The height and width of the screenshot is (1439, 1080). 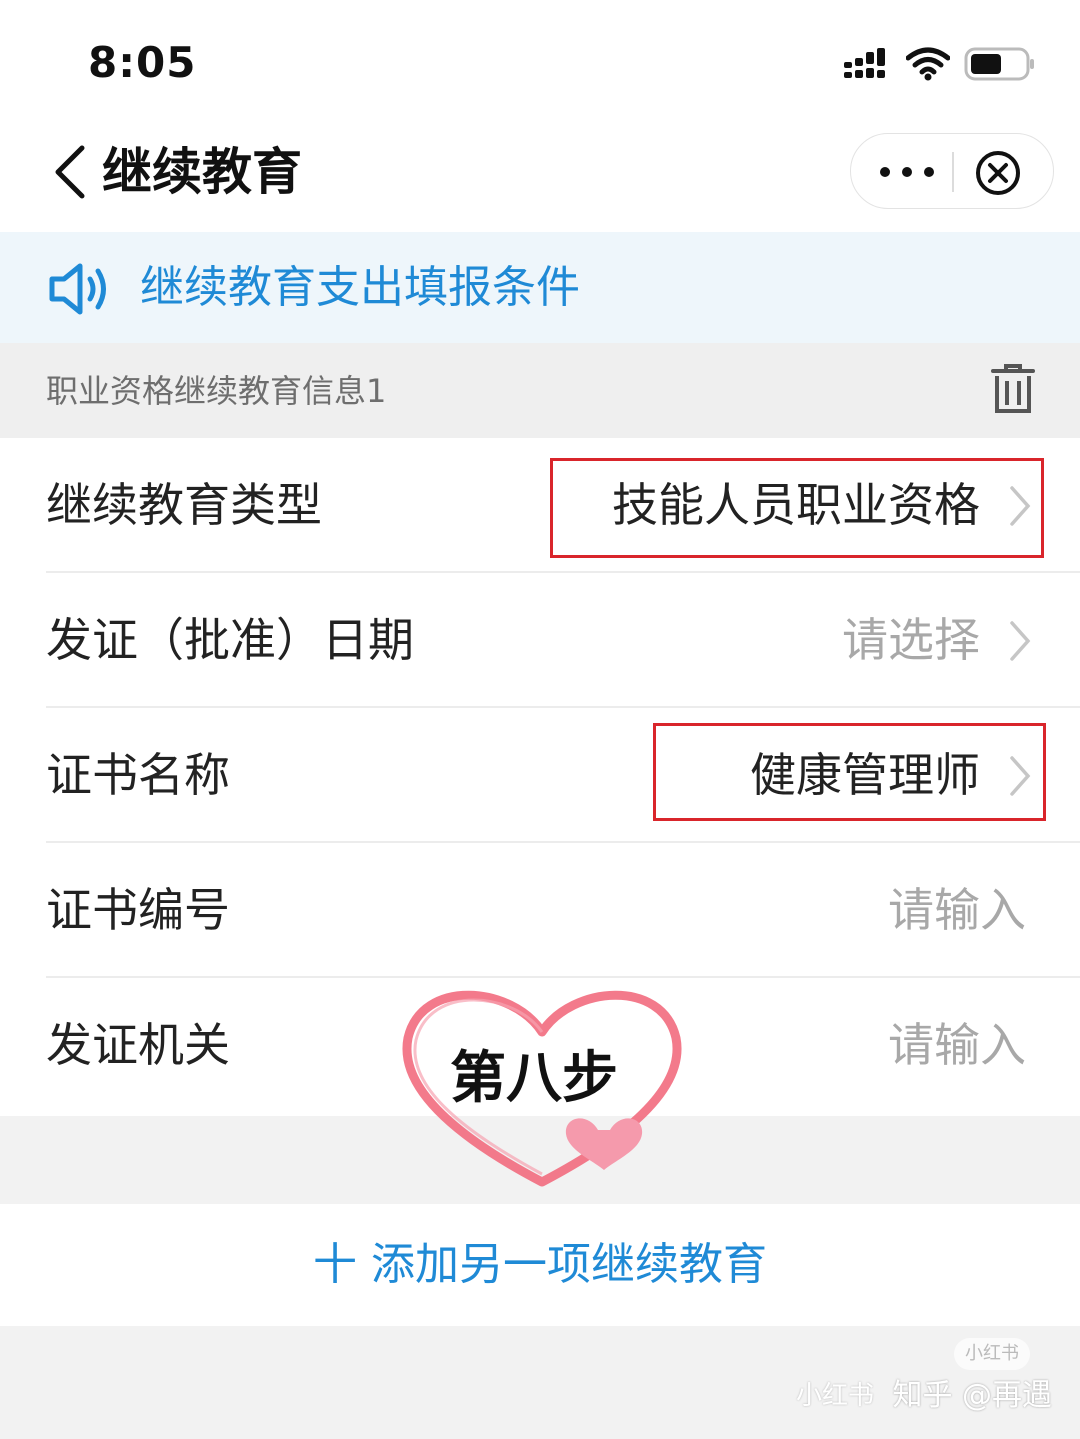 I want to click on education-type-label: 继续教育类型, so click(x=184, y=505).